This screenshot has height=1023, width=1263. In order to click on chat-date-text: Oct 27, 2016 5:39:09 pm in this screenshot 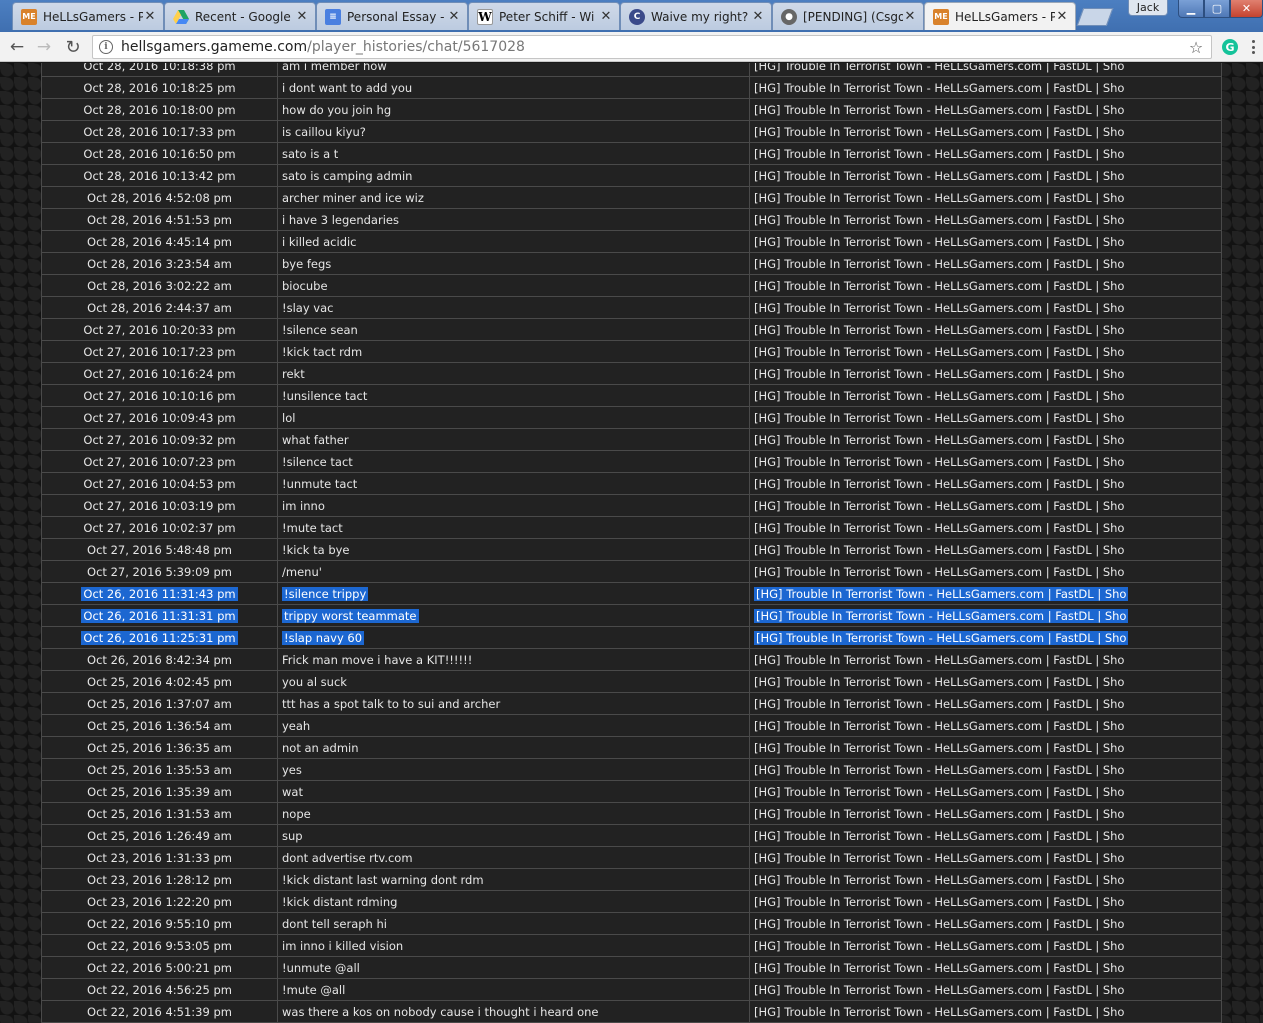, I will do `click(159, 571)`.